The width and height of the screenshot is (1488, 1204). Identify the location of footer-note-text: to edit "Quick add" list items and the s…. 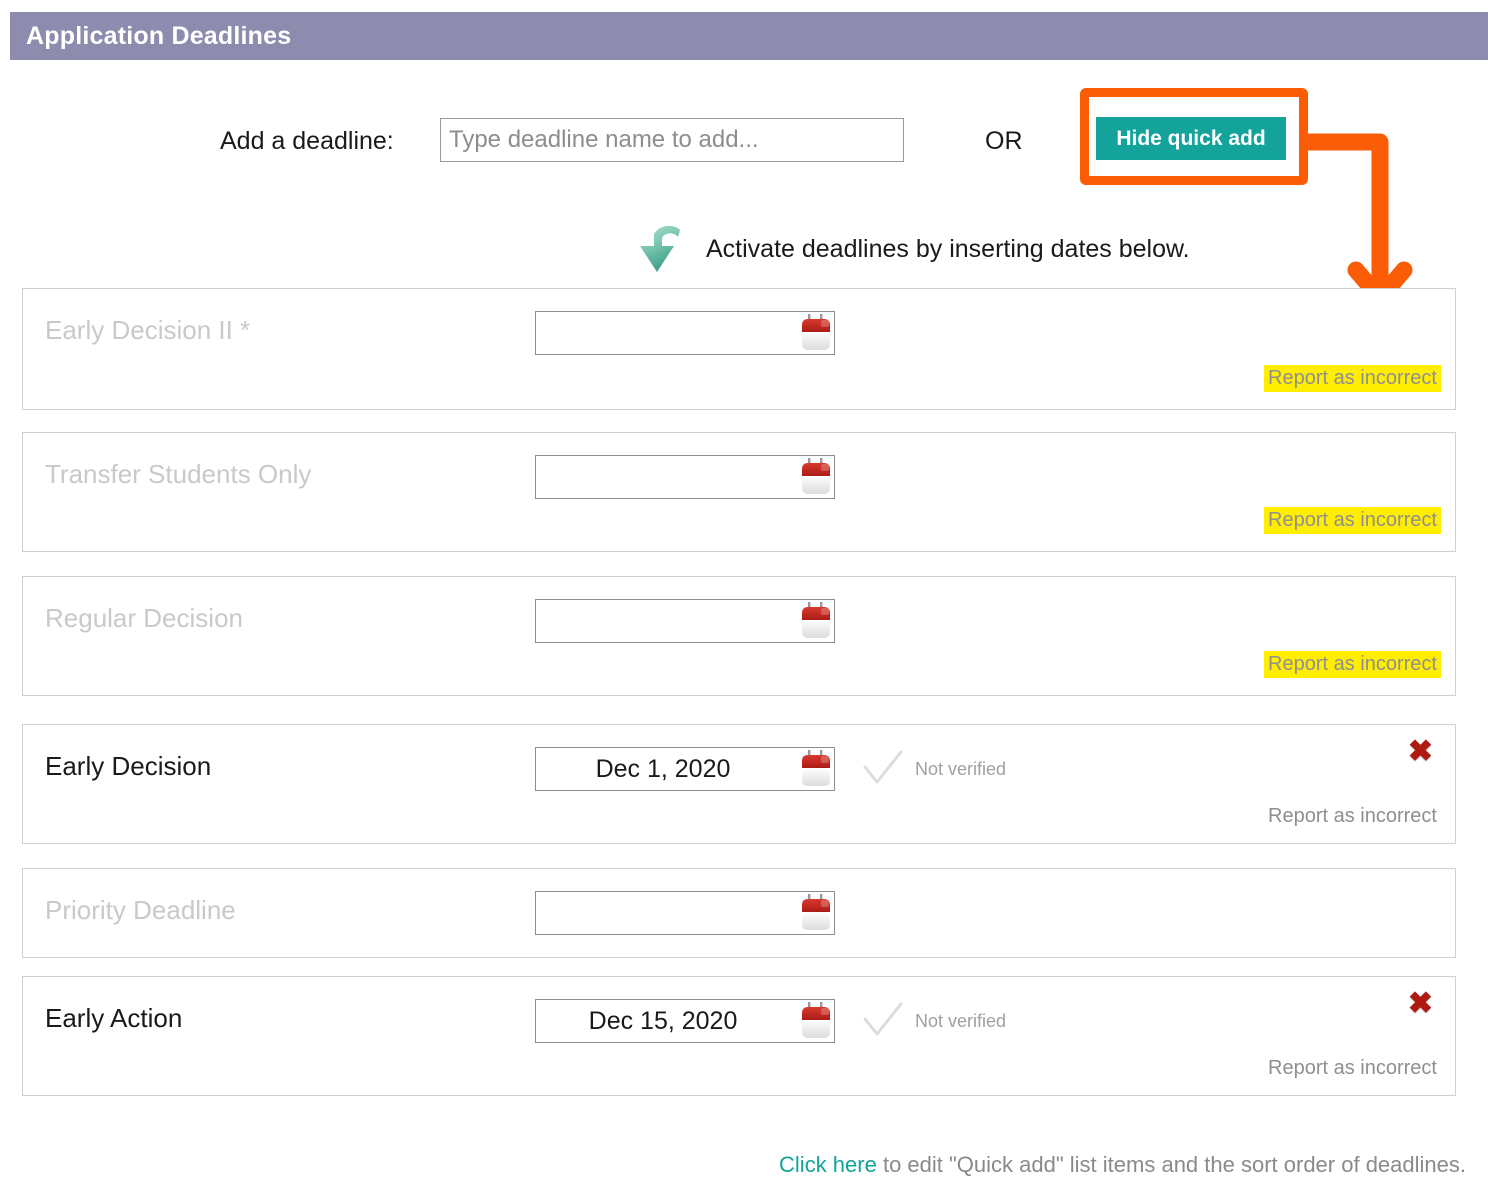
(1171, 1164).